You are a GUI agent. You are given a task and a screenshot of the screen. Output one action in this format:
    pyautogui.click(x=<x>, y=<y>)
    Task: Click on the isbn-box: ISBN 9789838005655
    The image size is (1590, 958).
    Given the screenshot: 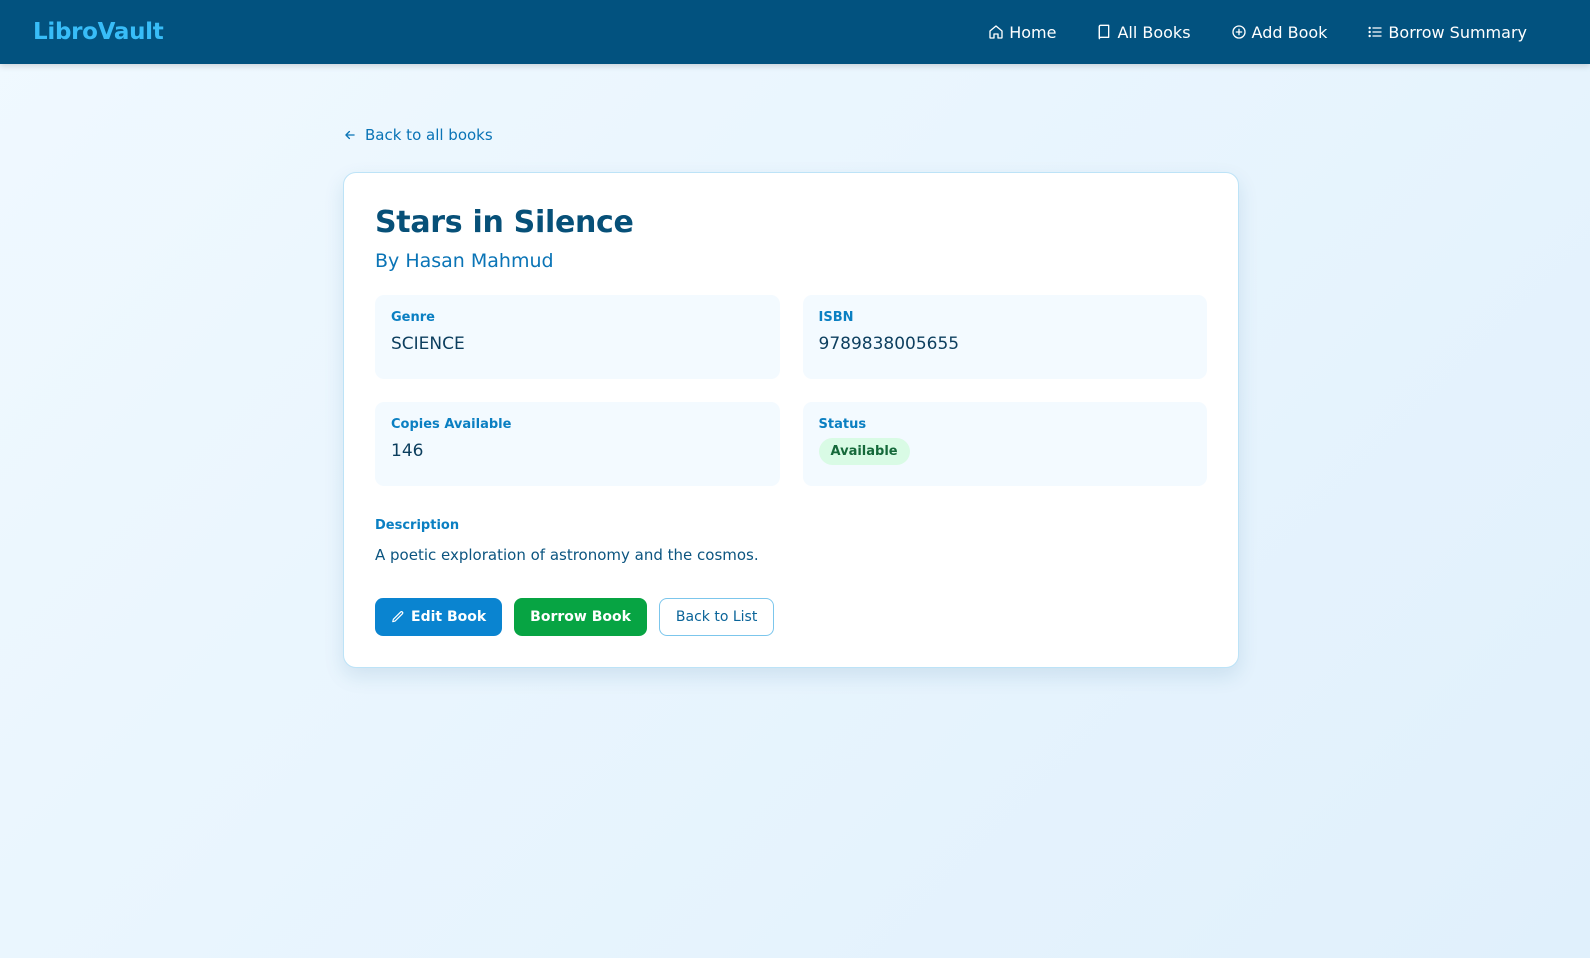 What is the action you would take?
    pyautogui.click(x=1004, y=337)
    